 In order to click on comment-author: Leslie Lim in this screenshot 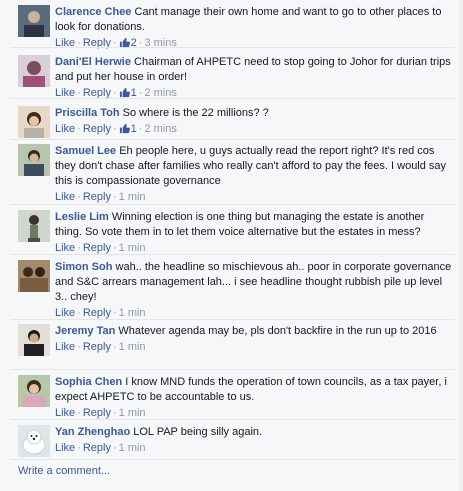, I will do `click(82, 217)`.